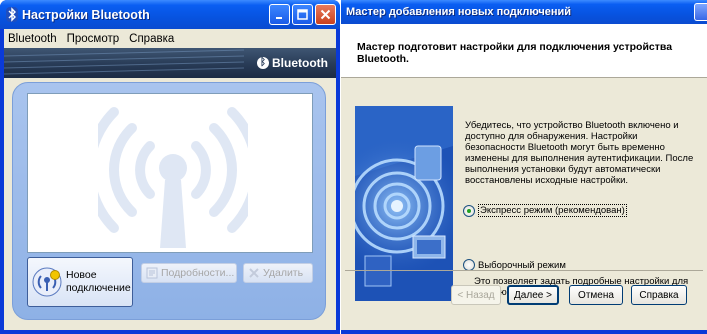 Image resolution: width=707 pixels, height=334 pixels. What do you see at coordinates (254, 273) in the screenshot?
I see `remove-icon` at bounding box center [254, 273].